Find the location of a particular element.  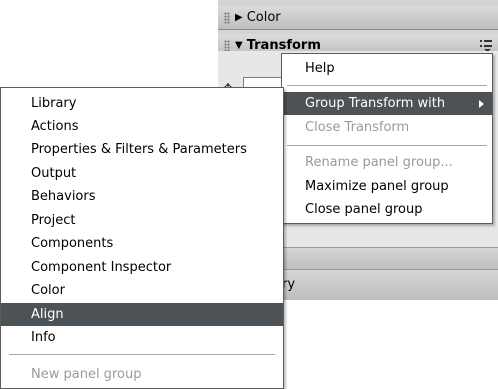

menu-item-label: Group Transform with is located at coordinates (375, 103).